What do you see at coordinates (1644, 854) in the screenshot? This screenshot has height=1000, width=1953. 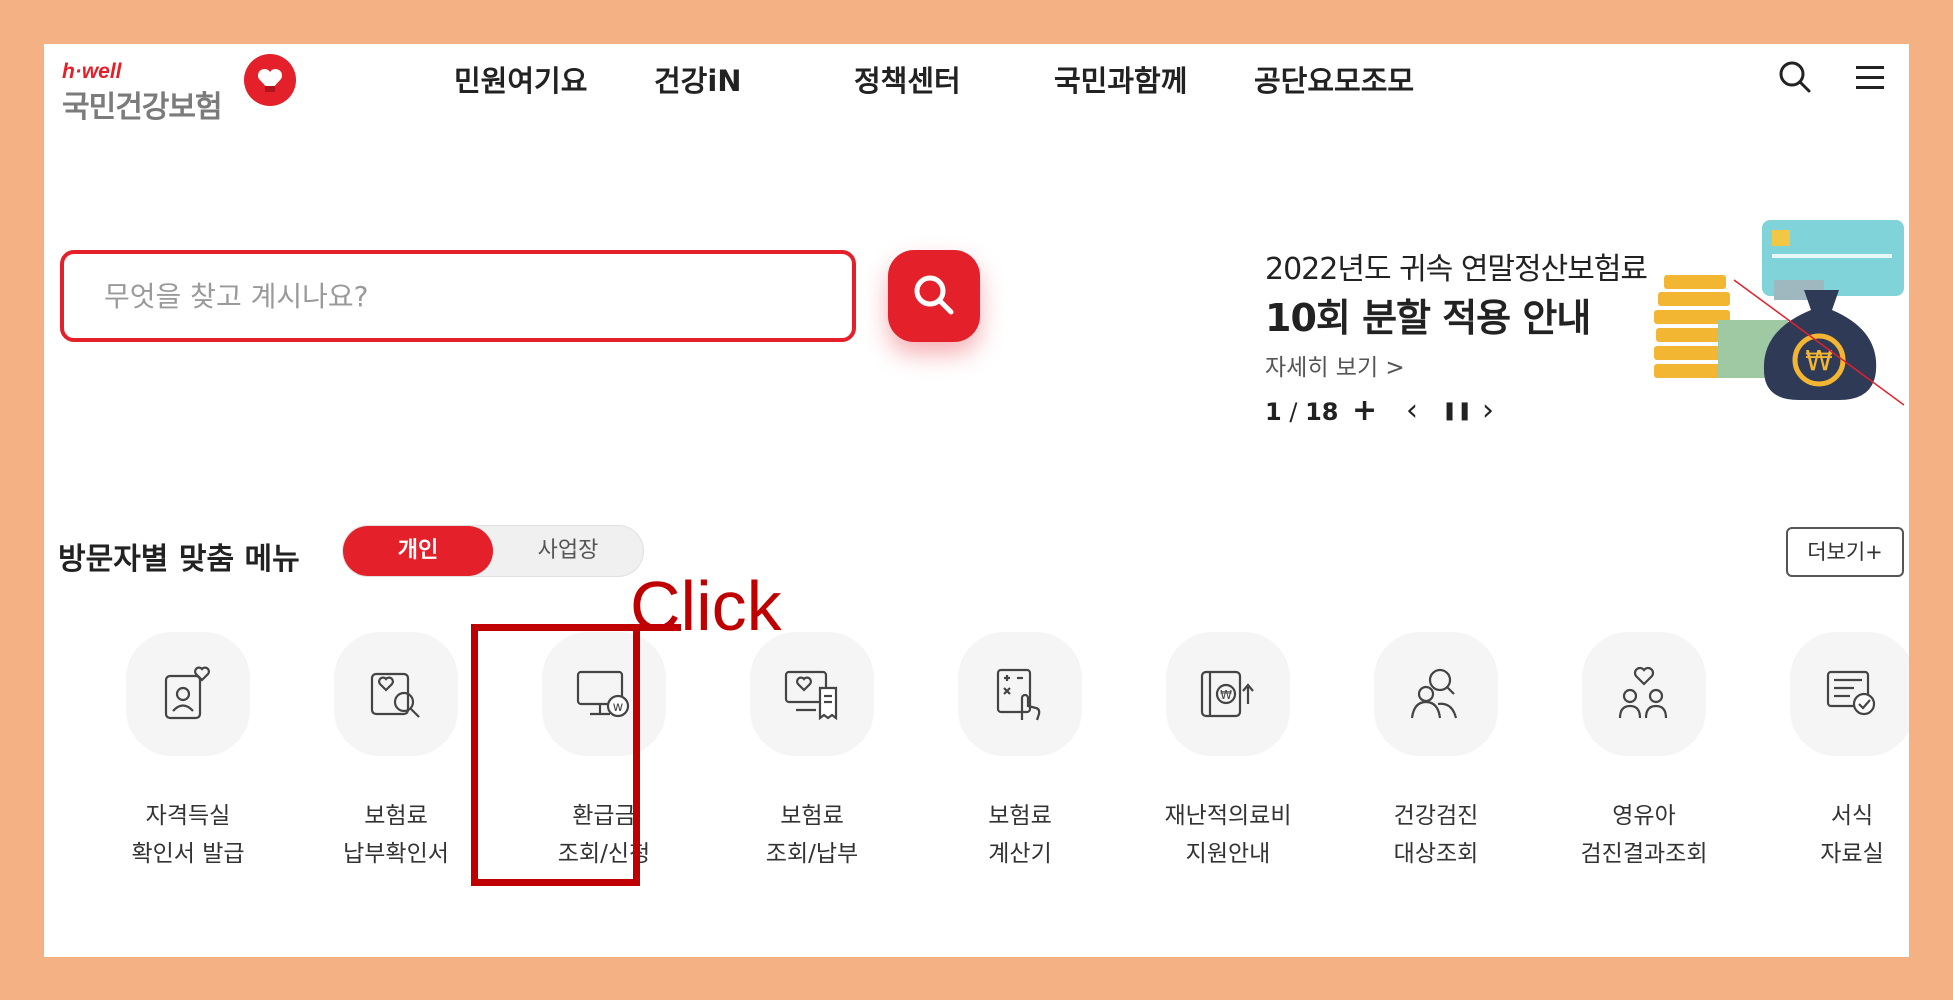 I see `menu-label-line2: 검진결과조회` at bounding box center [1644, 854].